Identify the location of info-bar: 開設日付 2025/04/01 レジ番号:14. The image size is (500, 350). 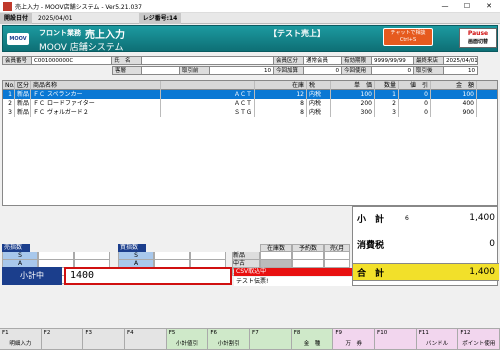
(250, 18).